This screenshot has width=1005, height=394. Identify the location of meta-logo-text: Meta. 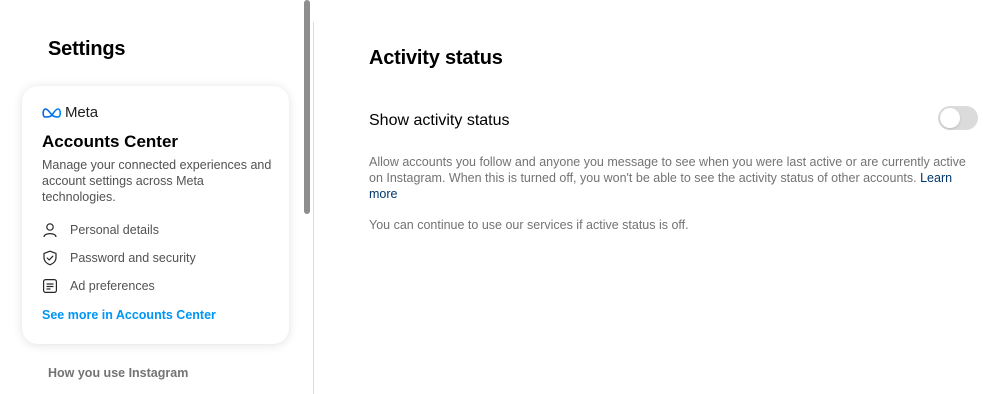
(81, 112).